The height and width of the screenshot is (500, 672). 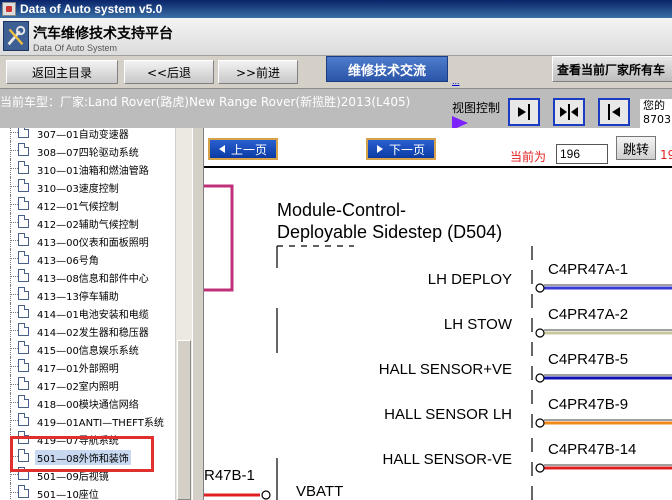 I want to click on tree-item: 310—01油箱和燃油管路, so click(x=87, y=168).